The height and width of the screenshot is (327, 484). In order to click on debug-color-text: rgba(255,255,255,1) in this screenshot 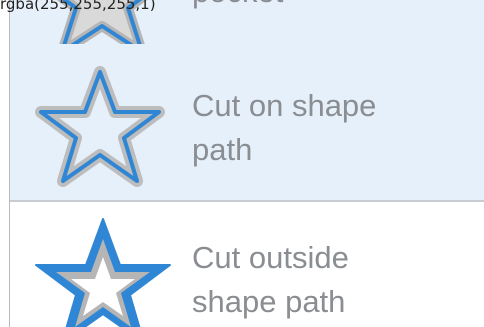, I will do `click(78, 6)`.